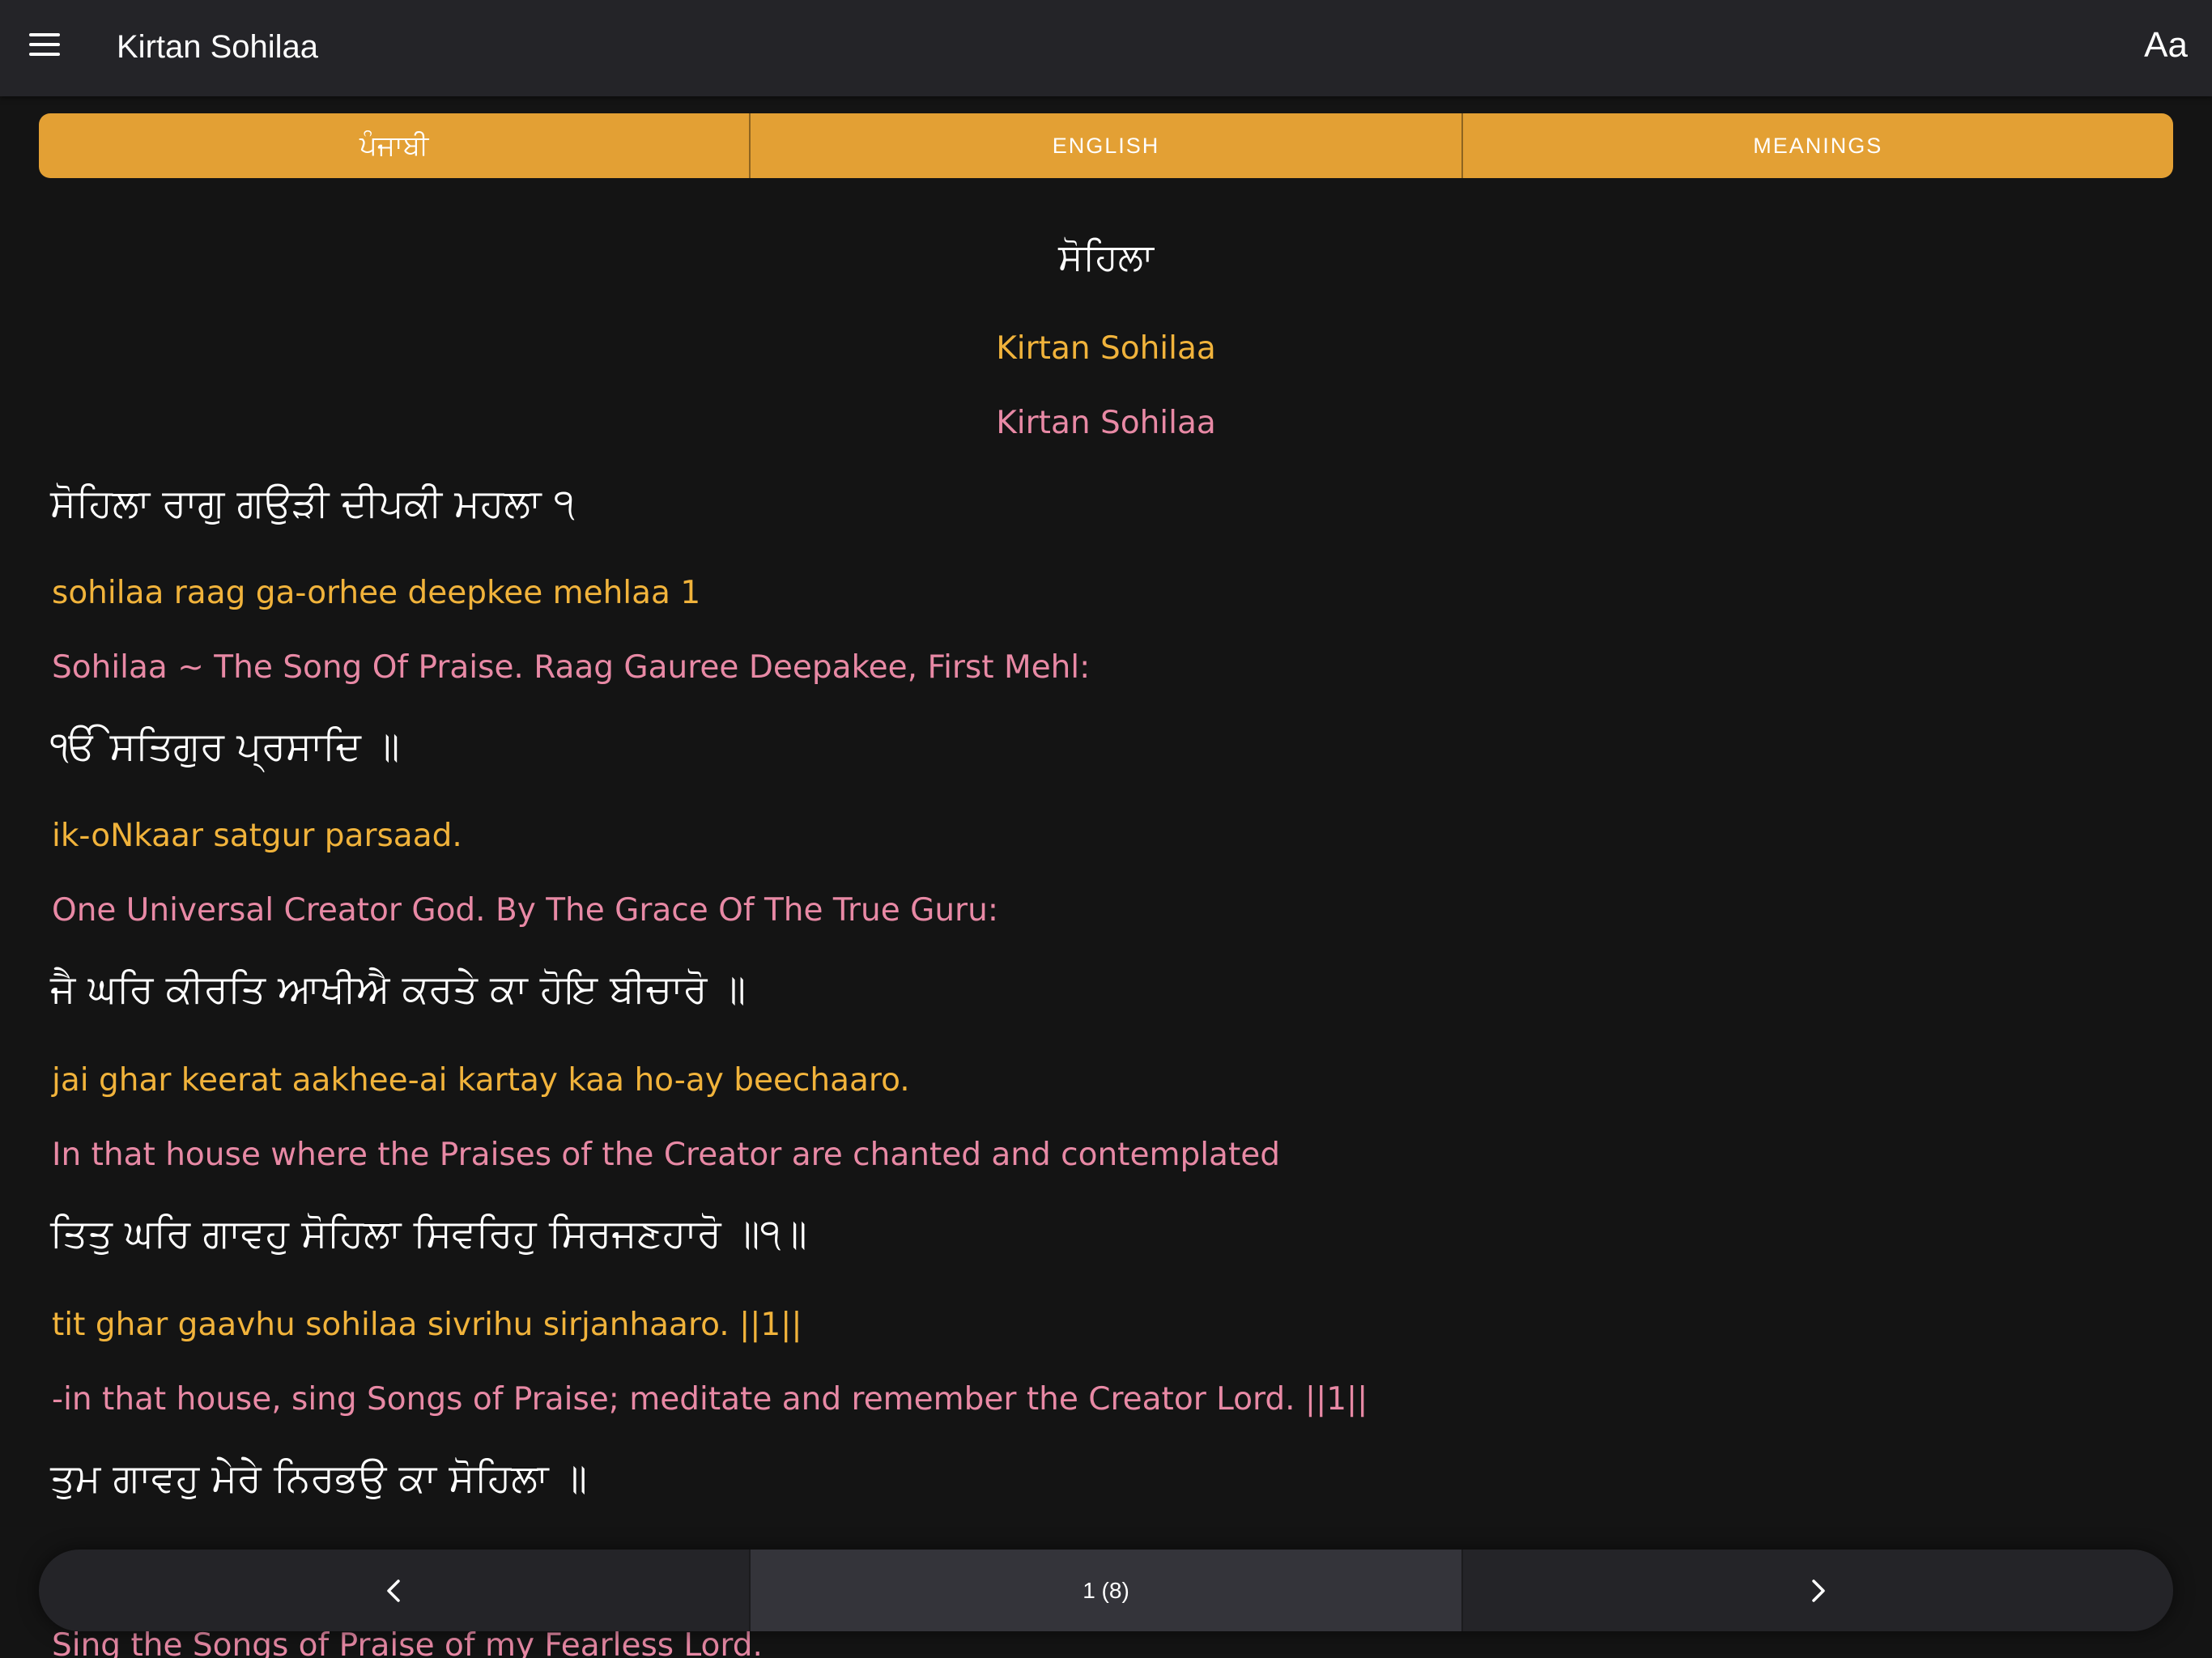 The image size is (2212, 1658). What do you see at coordinates (399, 989) in the screenshot?
I see `verse-gurmukhi: ਜੈ ਘਰਿ ਕੀਰਤਿ ਆਖੀਐ ਕਰਤੇ ਕਾ ਹੋਇ ਬੀਚਾਰੋ ॥` at bounding box center [399, 989].